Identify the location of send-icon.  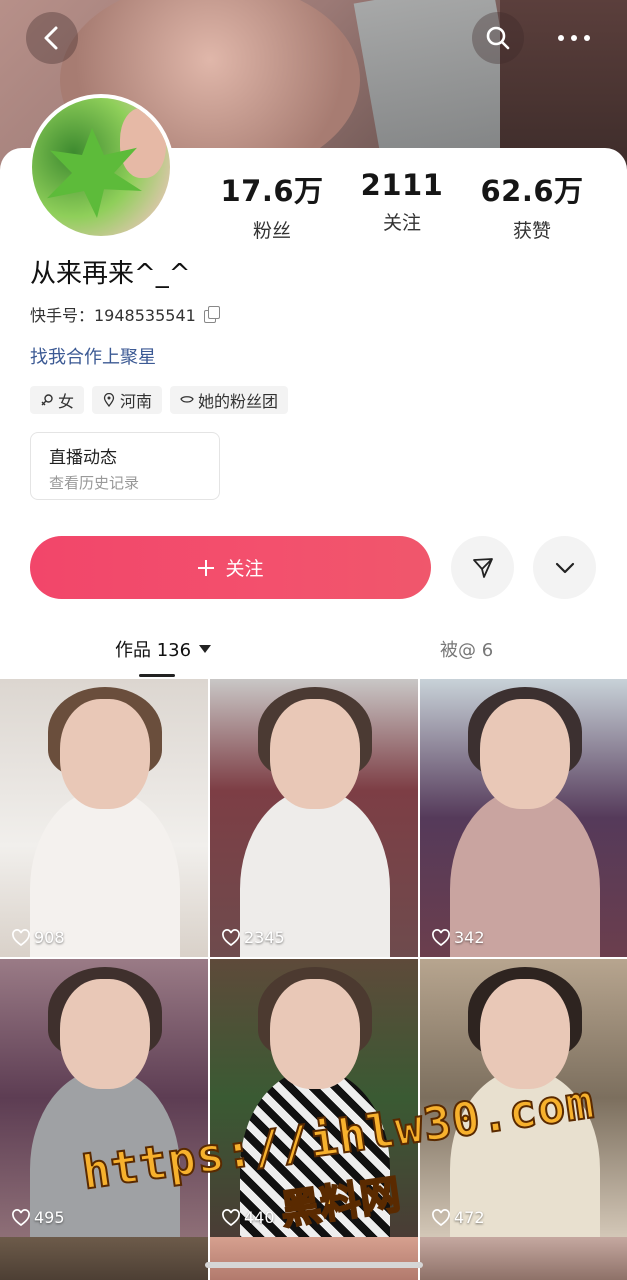
(482, 567).